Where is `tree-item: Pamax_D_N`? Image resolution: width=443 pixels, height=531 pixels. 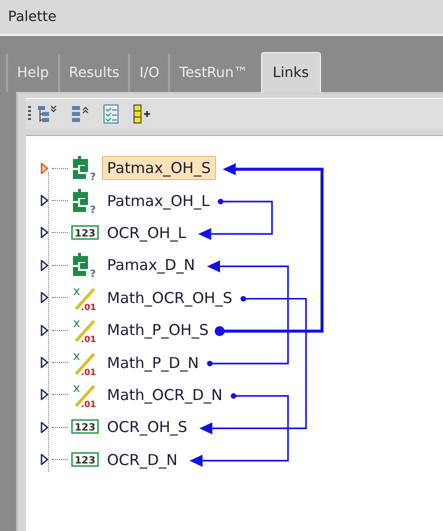
tree-item: Pamax_D_N is located at coordinates (151, 265).